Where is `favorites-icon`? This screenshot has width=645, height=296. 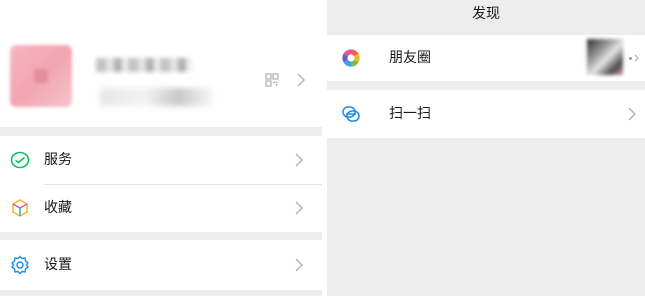 favorites-icon is located at coordinates (20, 208).